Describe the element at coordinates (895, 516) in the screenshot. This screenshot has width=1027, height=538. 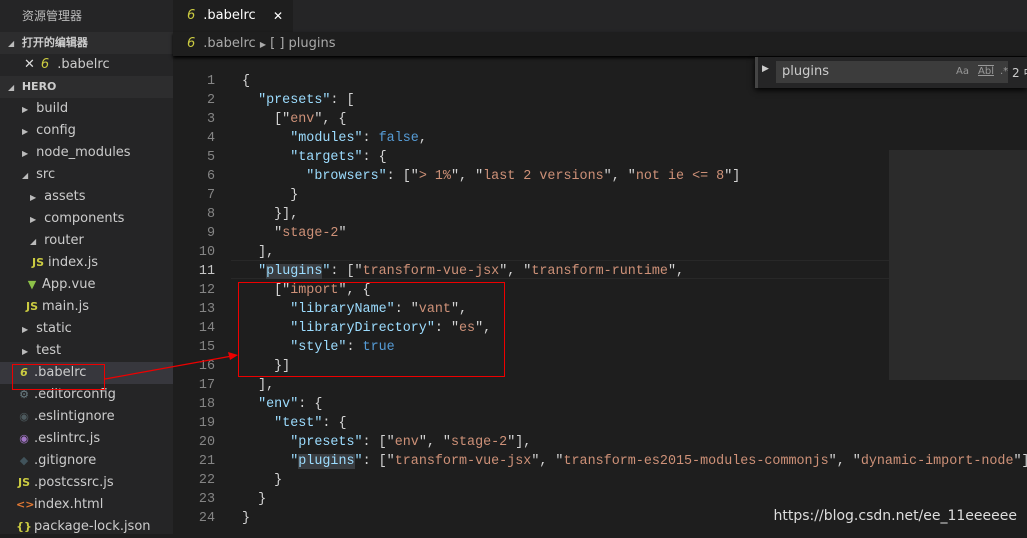
I see `watermark: https://blog.csdn.net/ee_11eeeeee` at that location.